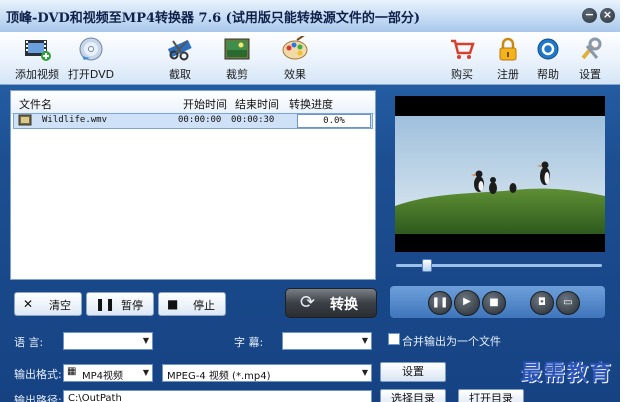  Describe the element at coordinates (91, 74) in the screenshot. I see `open-dvd-label: 打开DVD` at that location.